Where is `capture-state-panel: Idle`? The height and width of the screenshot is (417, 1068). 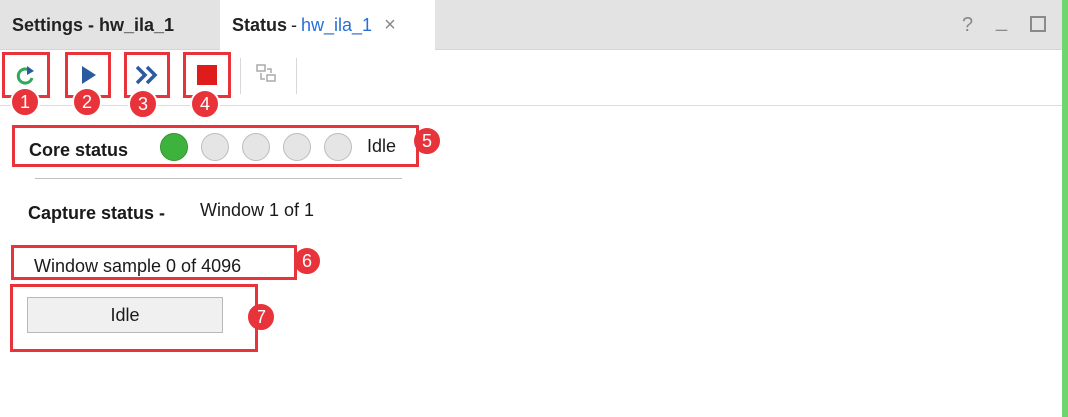
capture-state-panel: Idle is located at coordinates (134, 318).